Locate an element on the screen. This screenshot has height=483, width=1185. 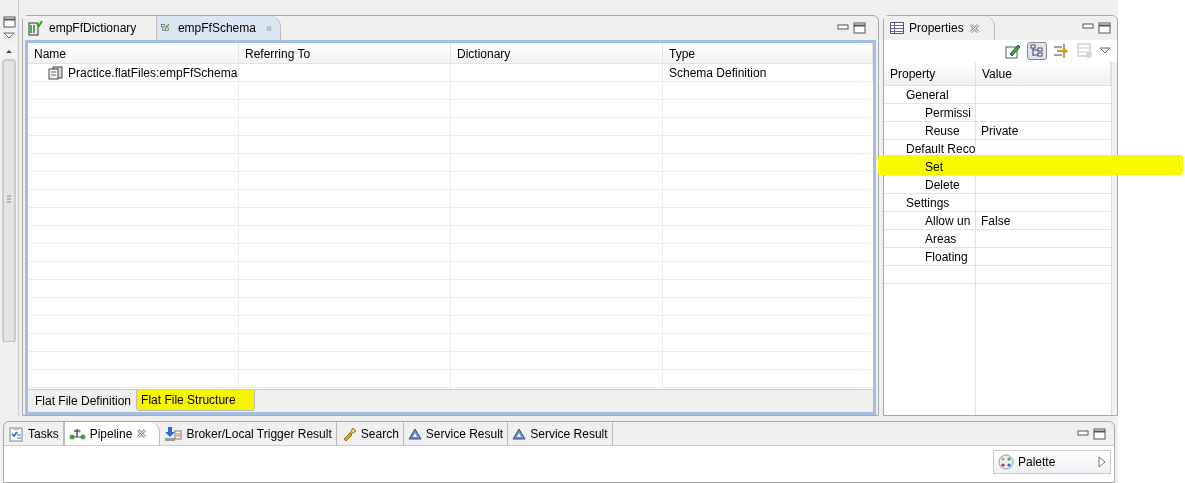
column-header: Value is located at coordinates (1043, 74).